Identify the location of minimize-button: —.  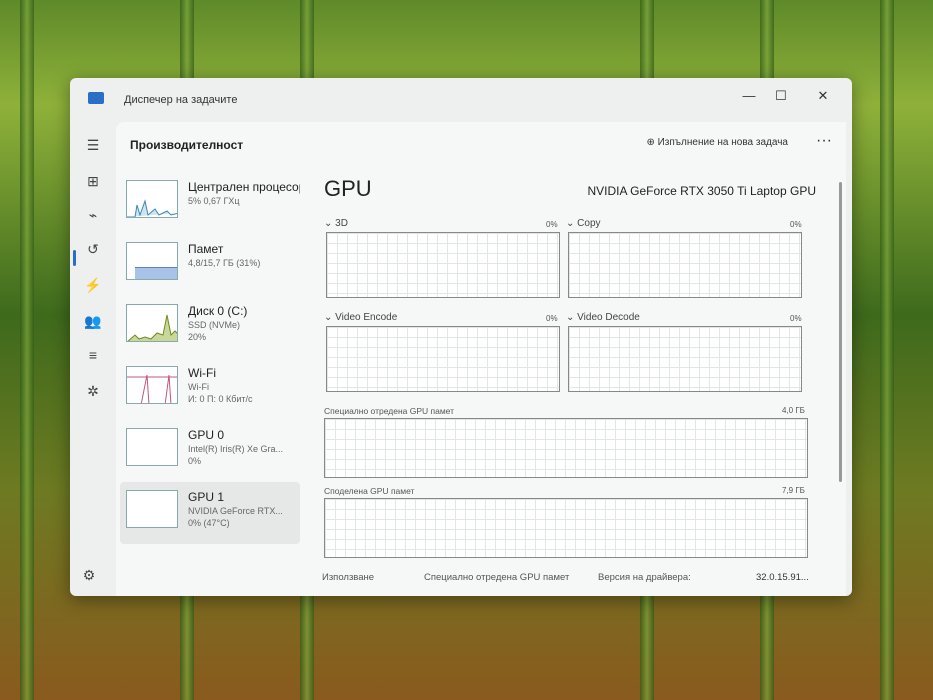
(749, 96).